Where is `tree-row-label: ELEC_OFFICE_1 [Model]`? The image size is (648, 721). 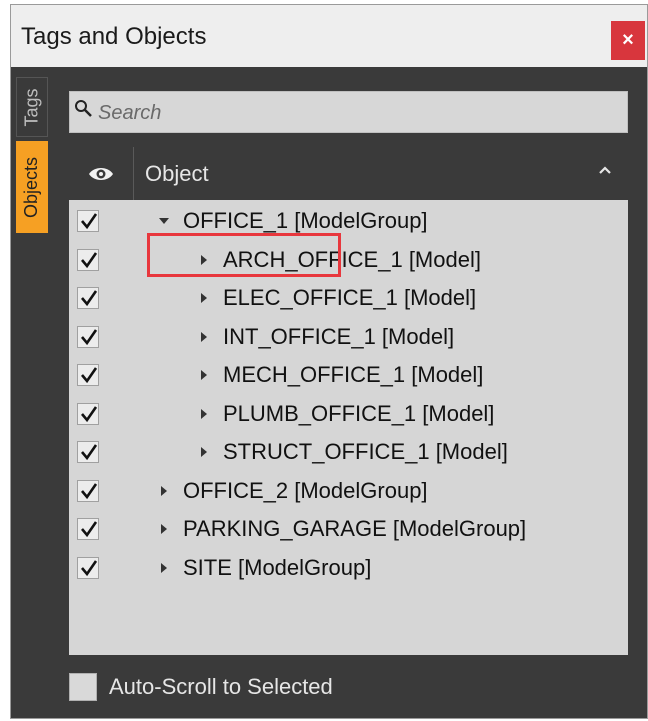
tree-row-label: ELEC_OFFICE_1 [Model] is located at coordinates (350, 297).